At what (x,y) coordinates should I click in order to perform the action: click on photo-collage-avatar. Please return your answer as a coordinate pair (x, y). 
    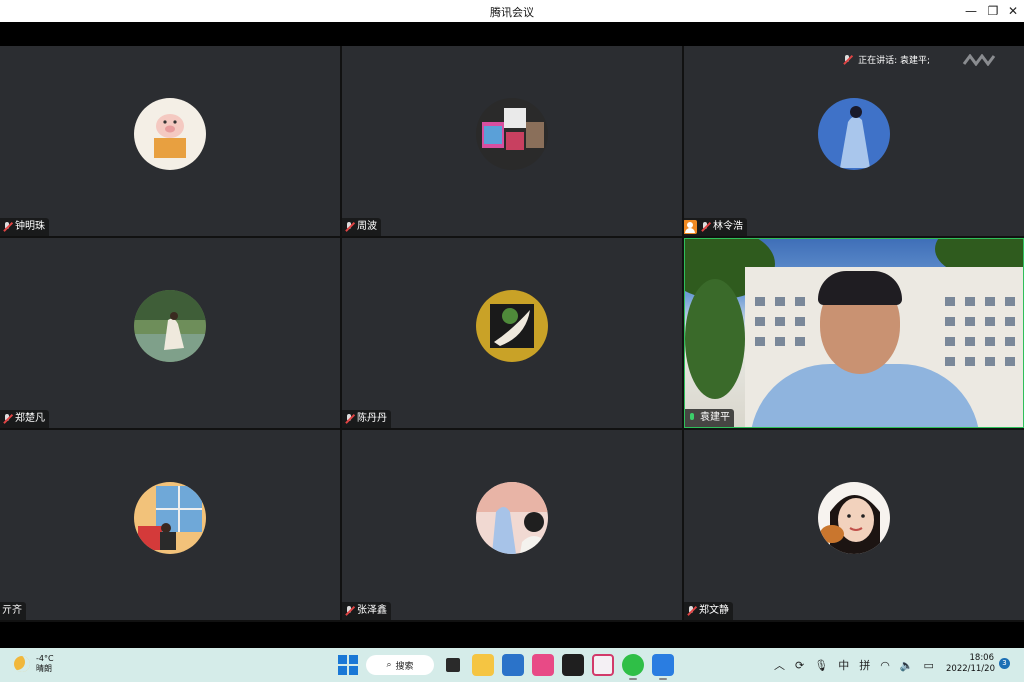
    Looking at the image, I should click on (512, 134).